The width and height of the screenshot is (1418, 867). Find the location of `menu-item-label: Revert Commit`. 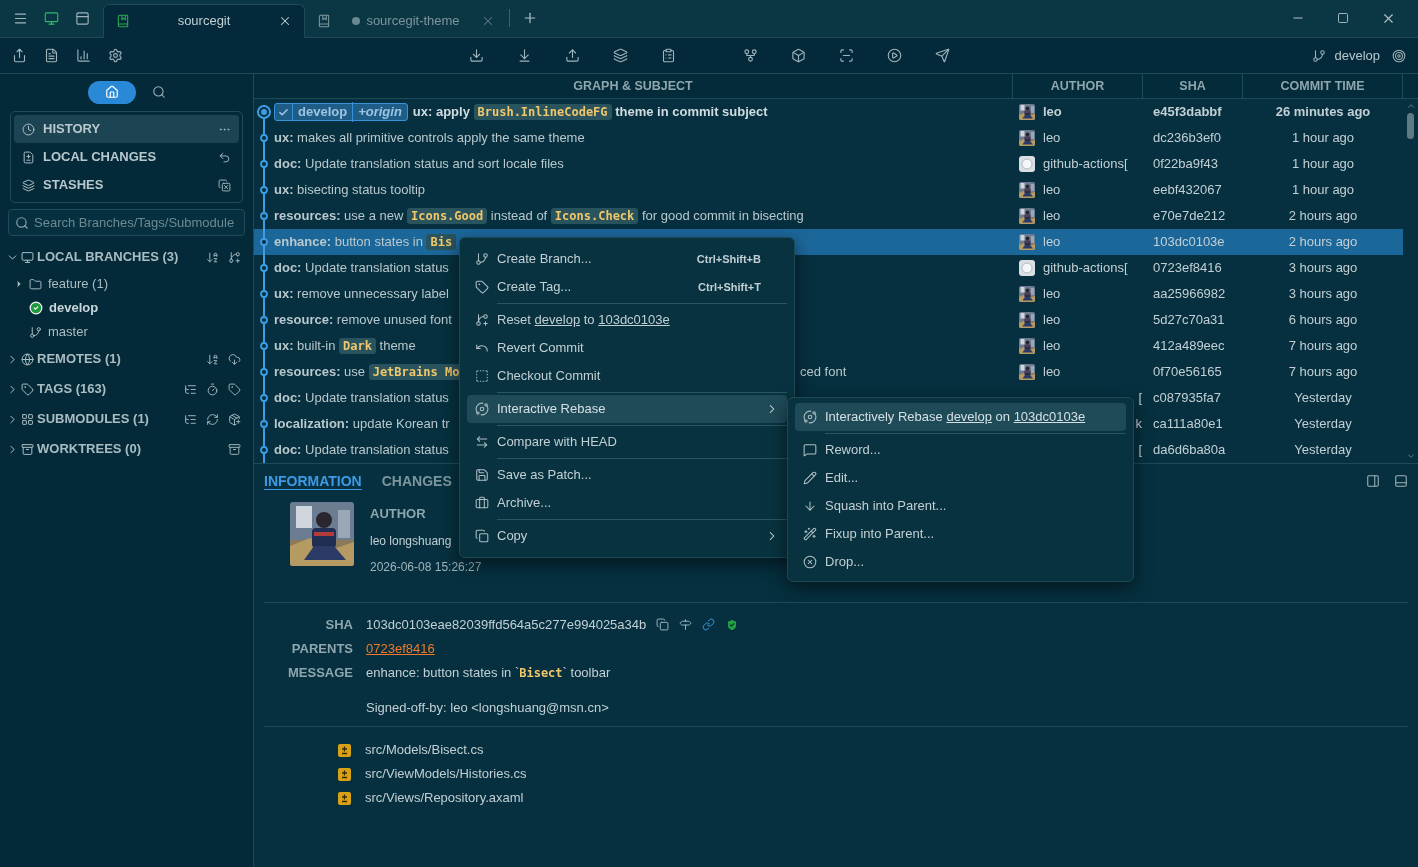

menu-item-label: Revert Commit is located at coordinates (540, 348).